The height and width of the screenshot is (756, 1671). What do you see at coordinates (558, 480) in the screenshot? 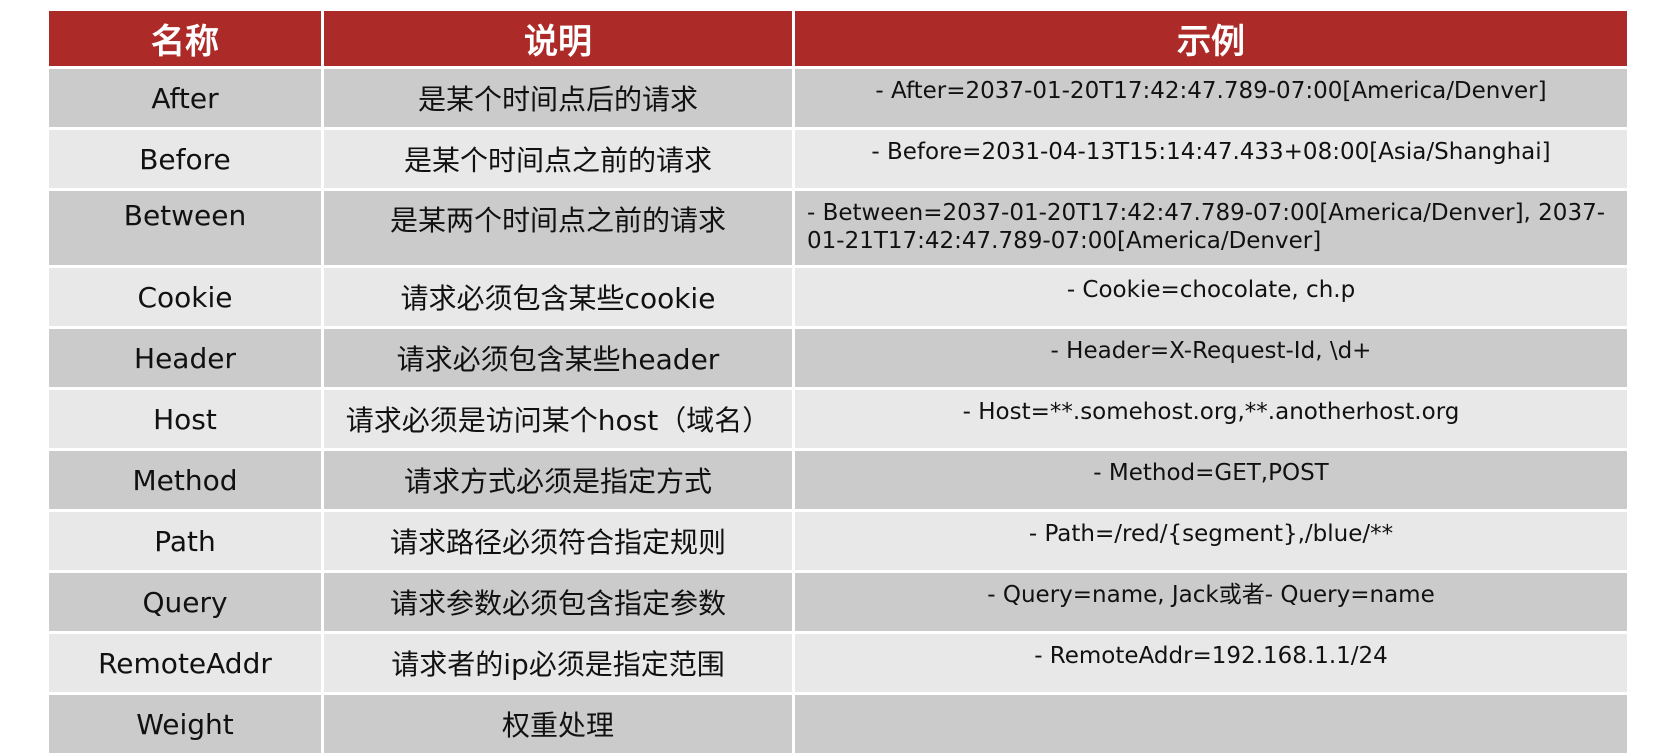
I see `cell-description: 请求方式必须是指定方式` at bounding box center [558, 480].